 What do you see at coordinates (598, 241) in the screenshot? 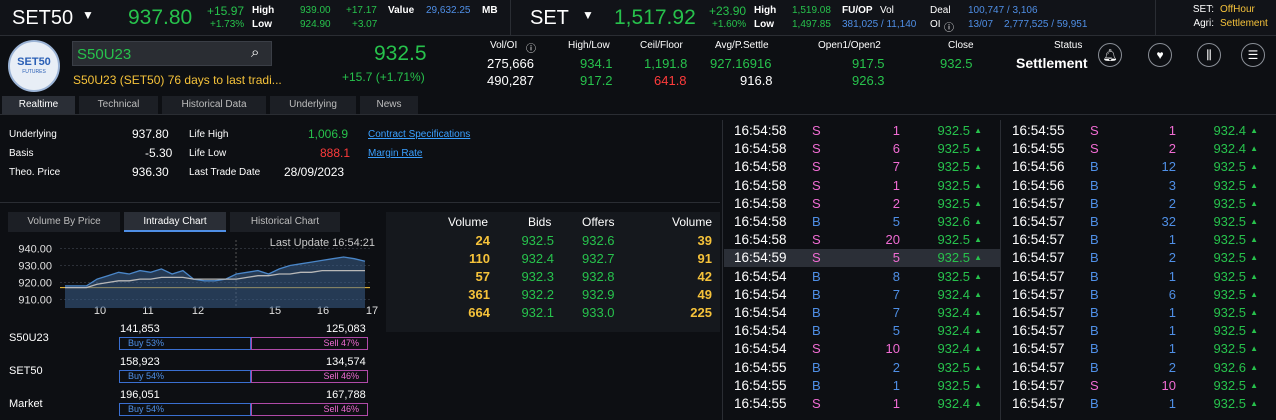
I see `offer-price: 932.6` at bounding box center [598, 241].